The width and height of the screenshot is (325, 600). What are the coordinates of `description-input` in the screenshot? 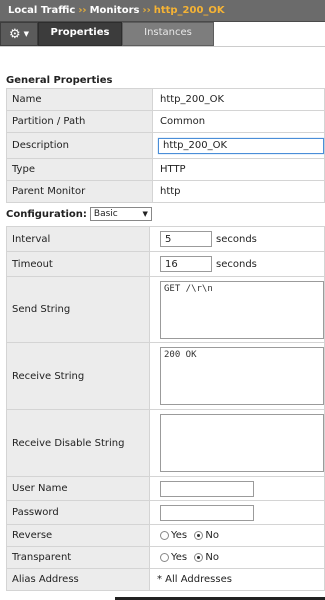 It's located at (241, 145).